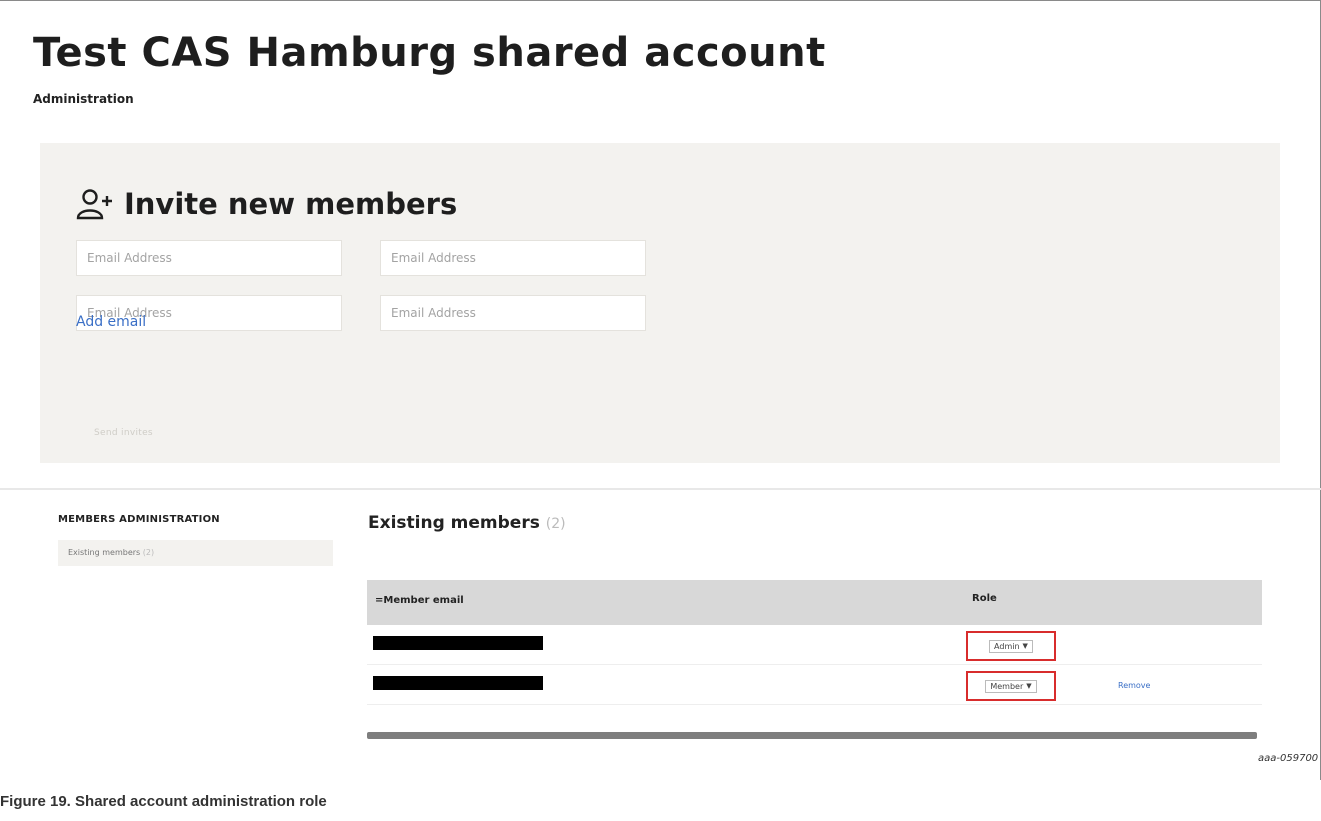  I want to click on members-table-header: =Member email Role, so click(814, 602).